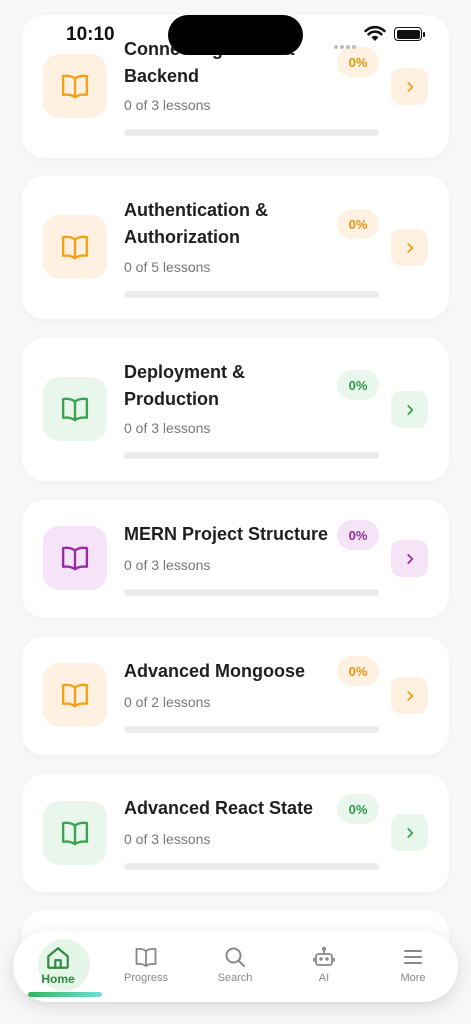 The width and height of the screenshot is (471, 1024). I want to click on course-title: MERN Project Structure, so click(226, 534).